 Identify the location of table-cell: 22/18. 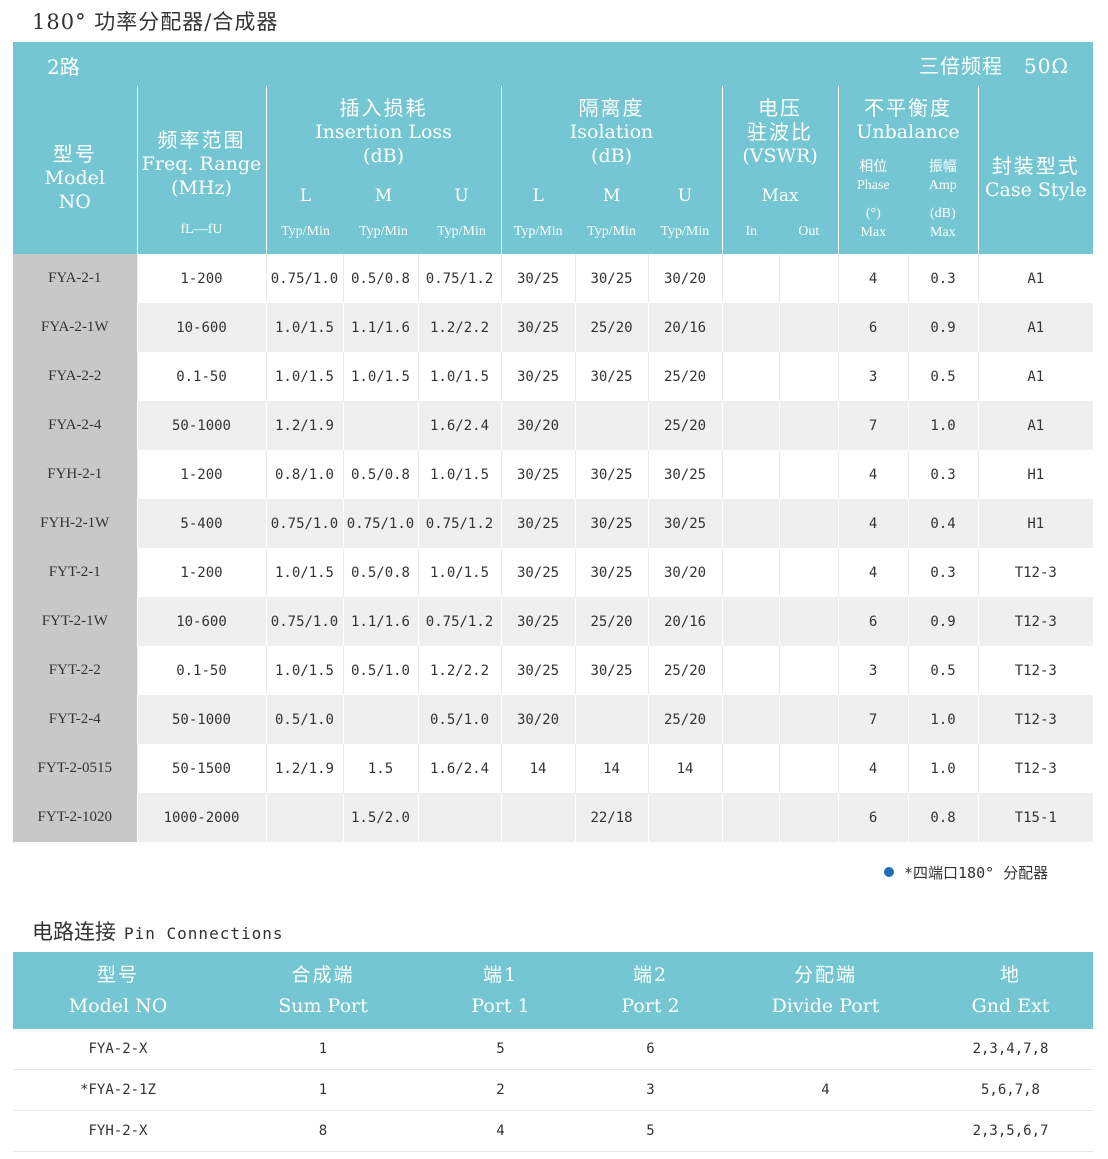
(611, 817).